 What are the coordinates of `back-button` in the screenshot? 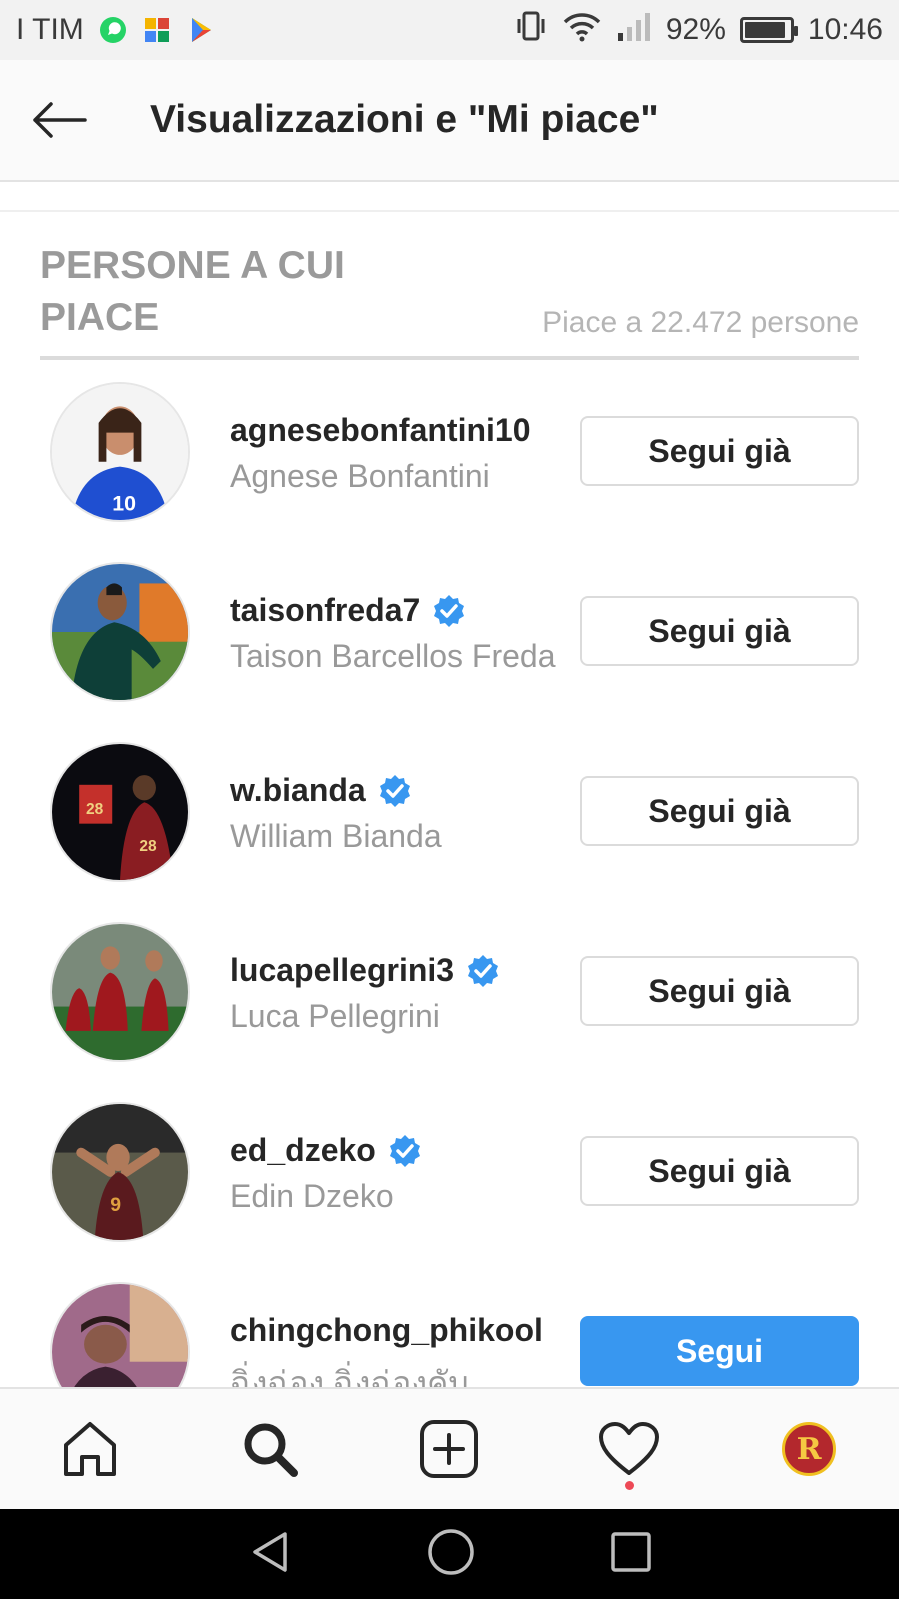 It's located at (59, 120).